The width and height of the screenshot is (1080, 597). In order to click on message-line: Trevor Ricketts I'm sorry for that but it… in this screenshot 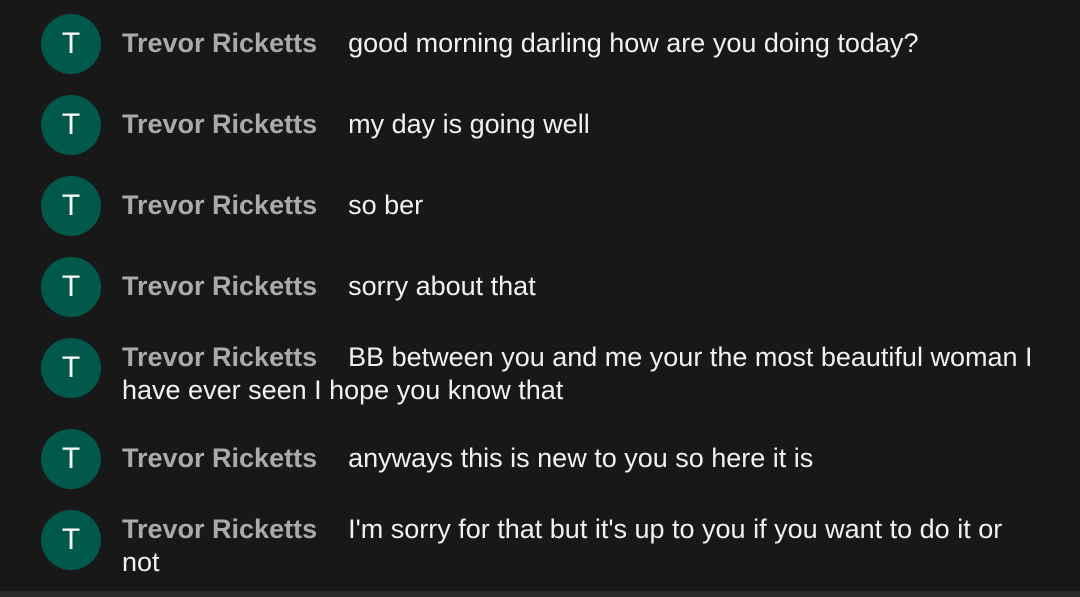, I will do `click(579, 546)`.